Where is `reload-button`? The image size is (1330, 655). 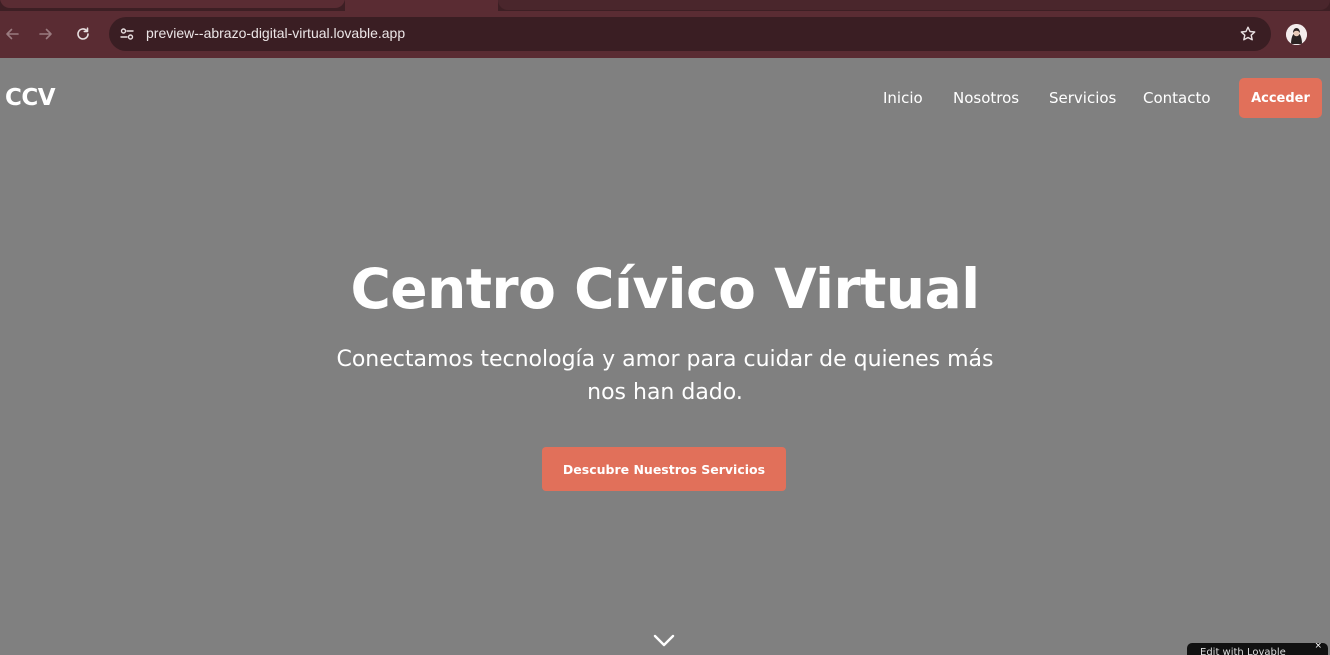 reload-button is located at coordinates (83, 34).